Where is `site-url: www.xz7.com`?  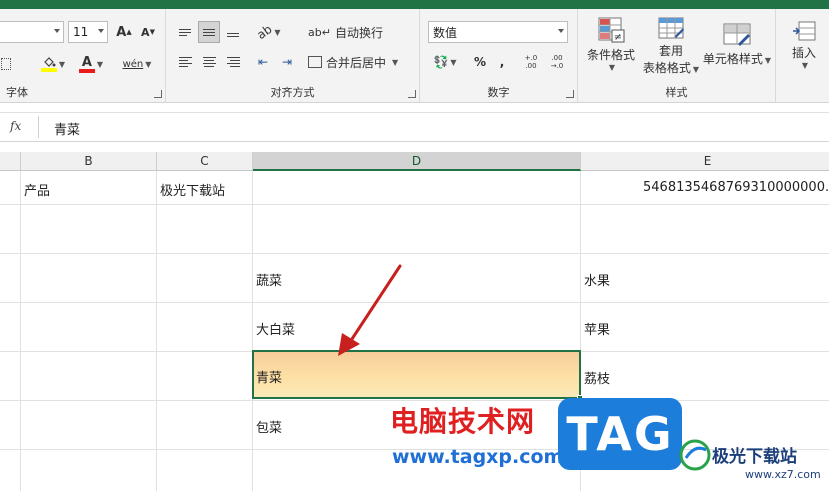 site-url: www.xz7.com is located at coordinates (783, 474).